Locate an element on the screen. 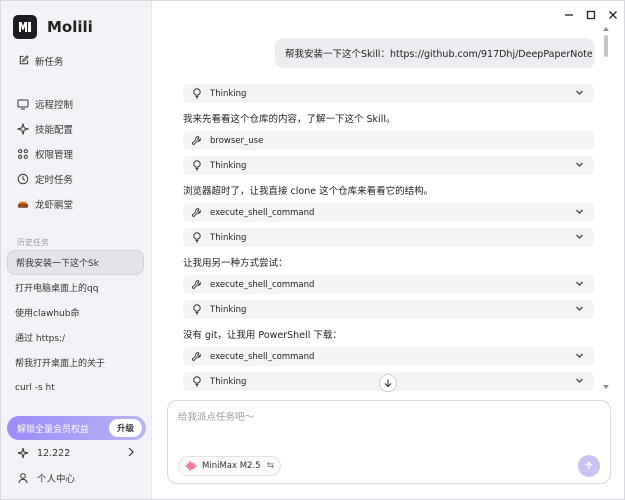 This screenshot has height=500, width=625. remote-control-icon is located at coordinates (23, 104).